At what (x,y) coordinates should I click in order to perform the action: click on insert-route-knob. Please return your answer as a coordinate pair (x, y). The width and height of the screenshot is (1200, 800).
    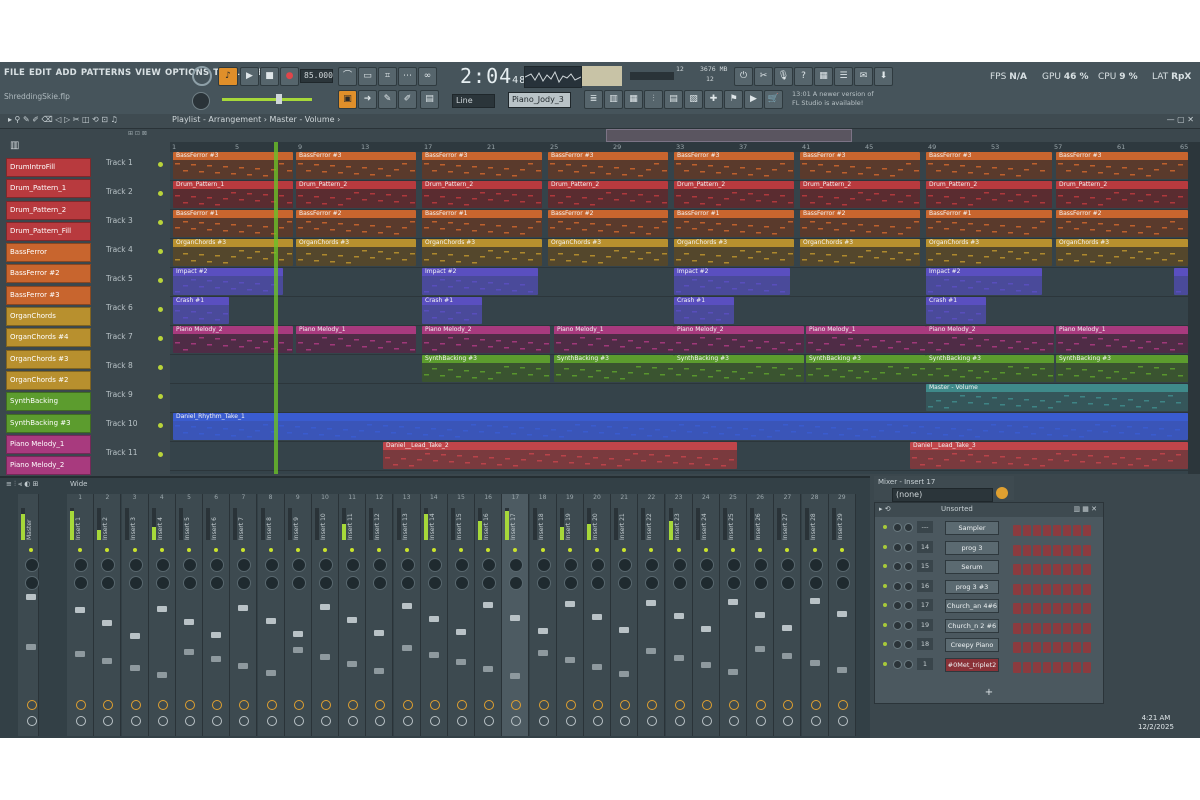
    Looking at the image, I should click on (1002, 493).